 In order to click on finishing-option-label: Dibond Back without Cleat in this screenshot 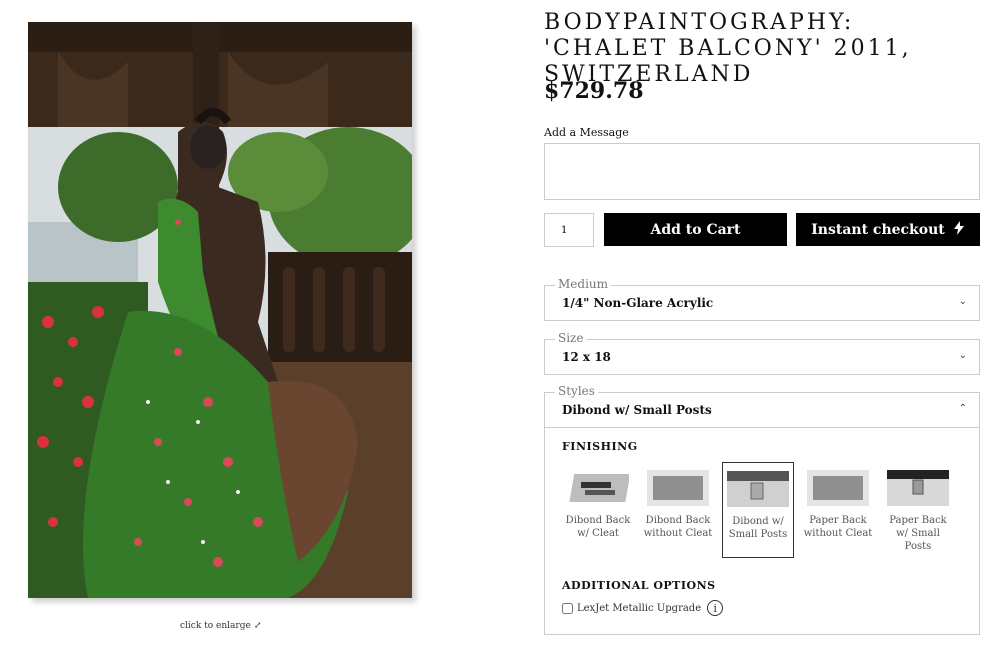, I will do `click(678, 527)`.